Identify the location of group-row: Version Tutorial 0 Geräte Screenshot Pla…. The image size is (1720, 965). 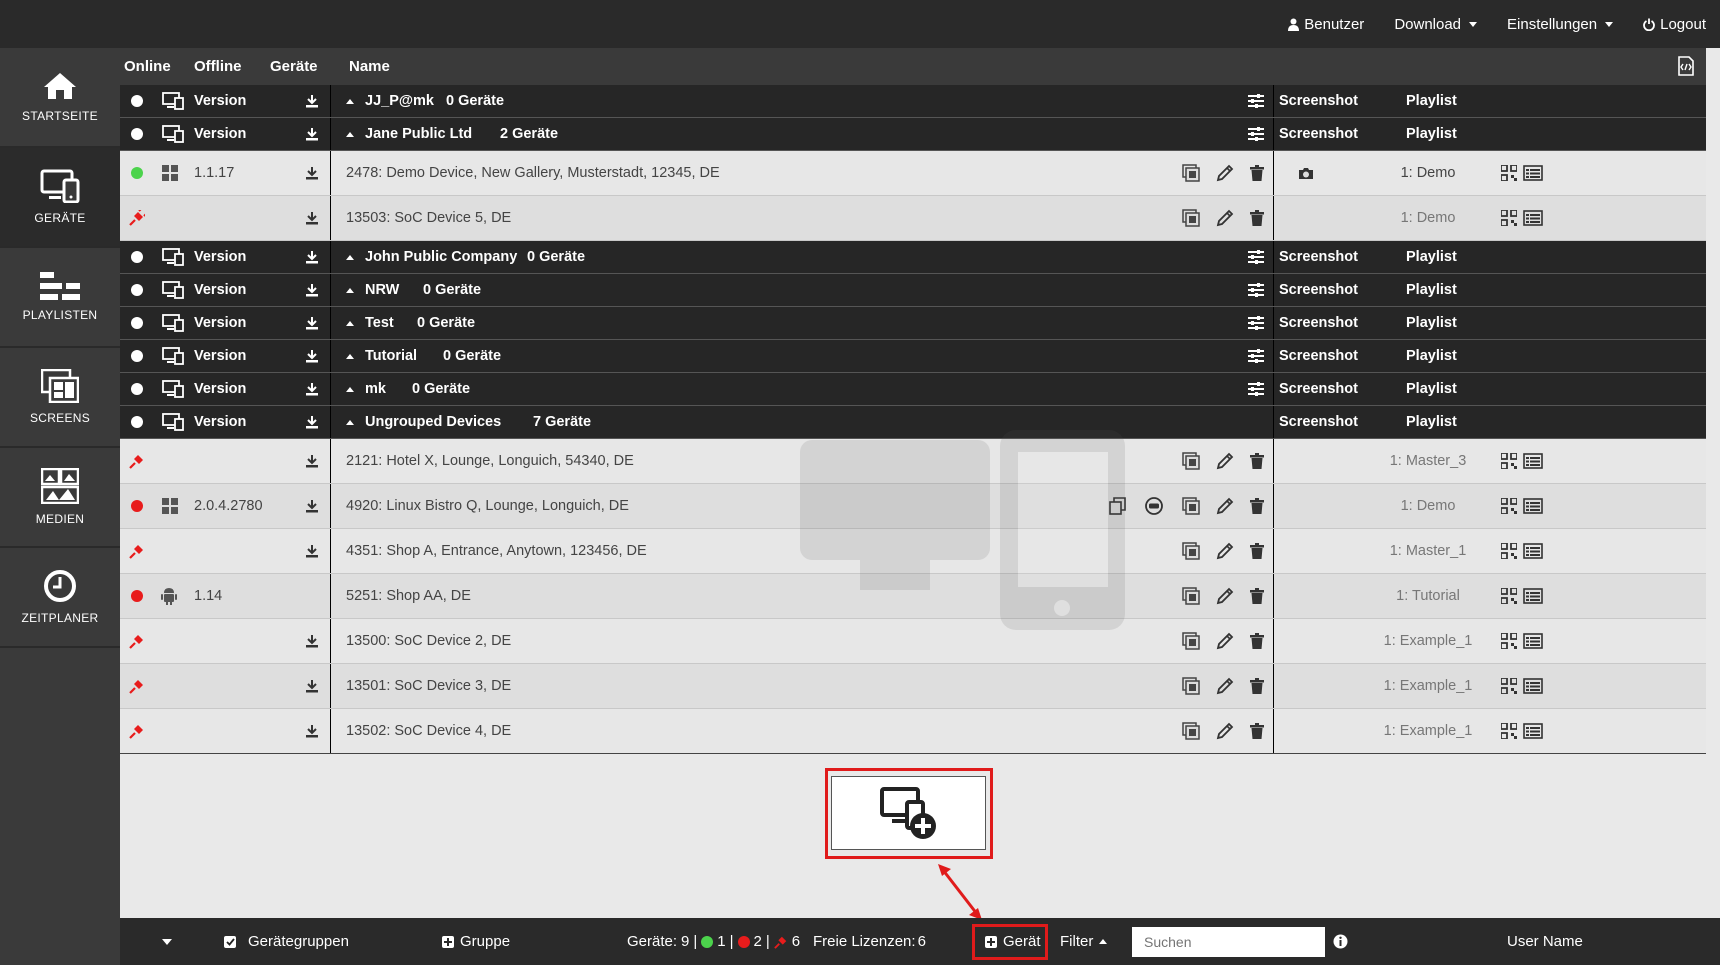
(913, 356).